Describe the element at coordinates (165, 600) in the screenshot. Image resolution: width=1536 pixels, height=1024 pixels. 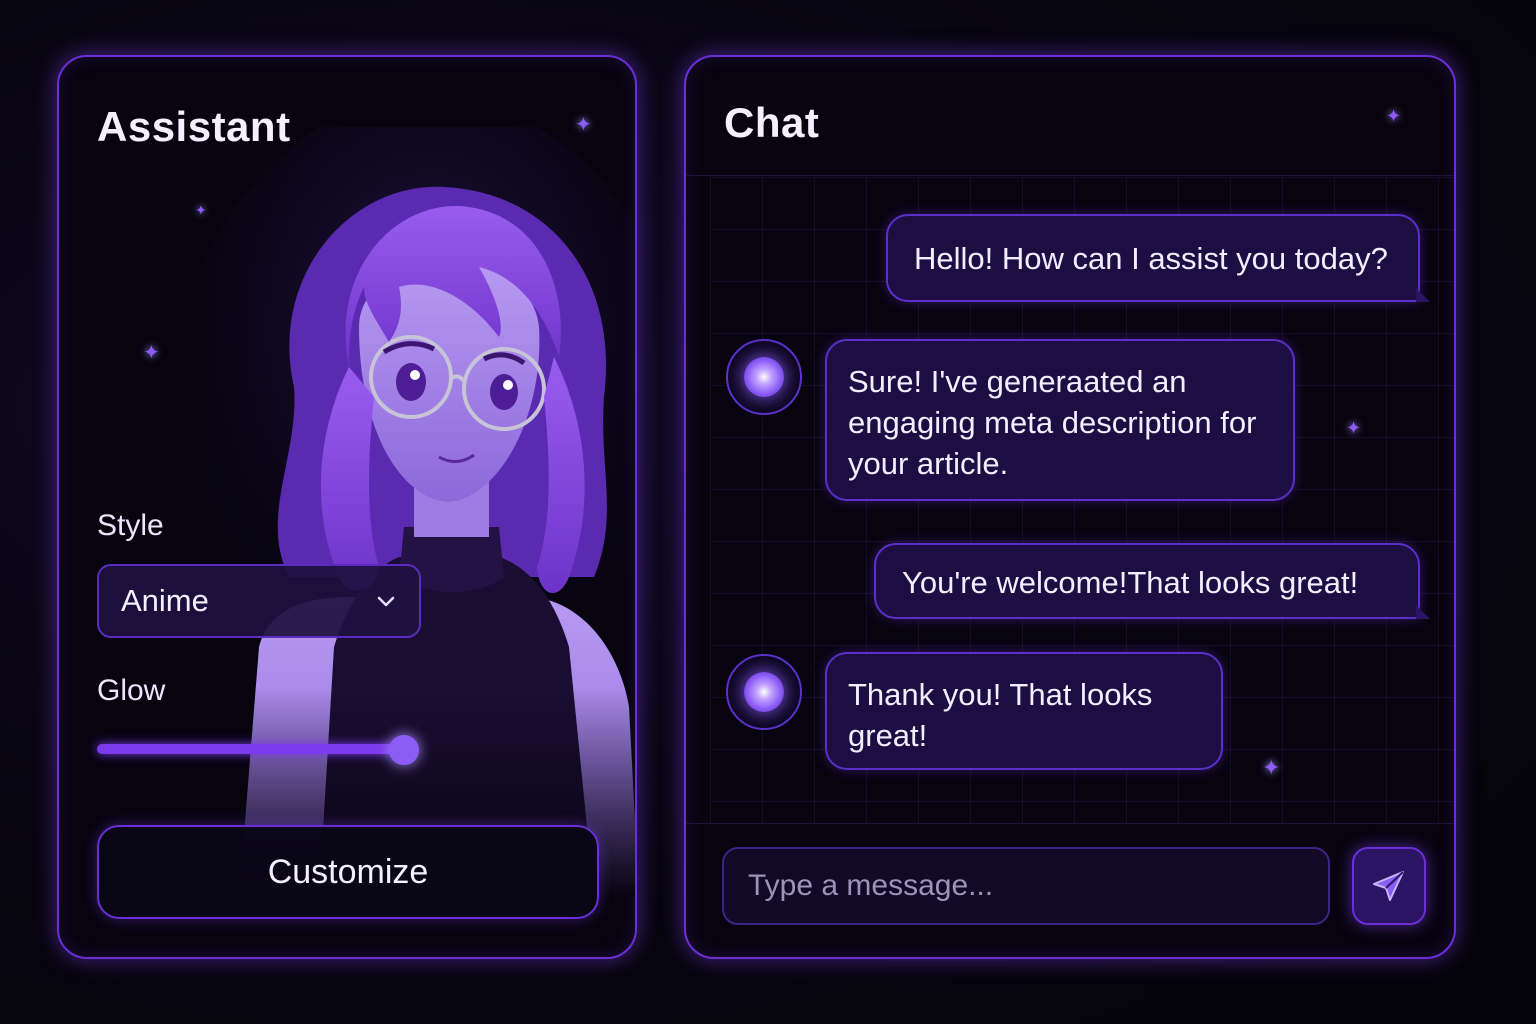
I see `style-selected-value: Anime` at that location.